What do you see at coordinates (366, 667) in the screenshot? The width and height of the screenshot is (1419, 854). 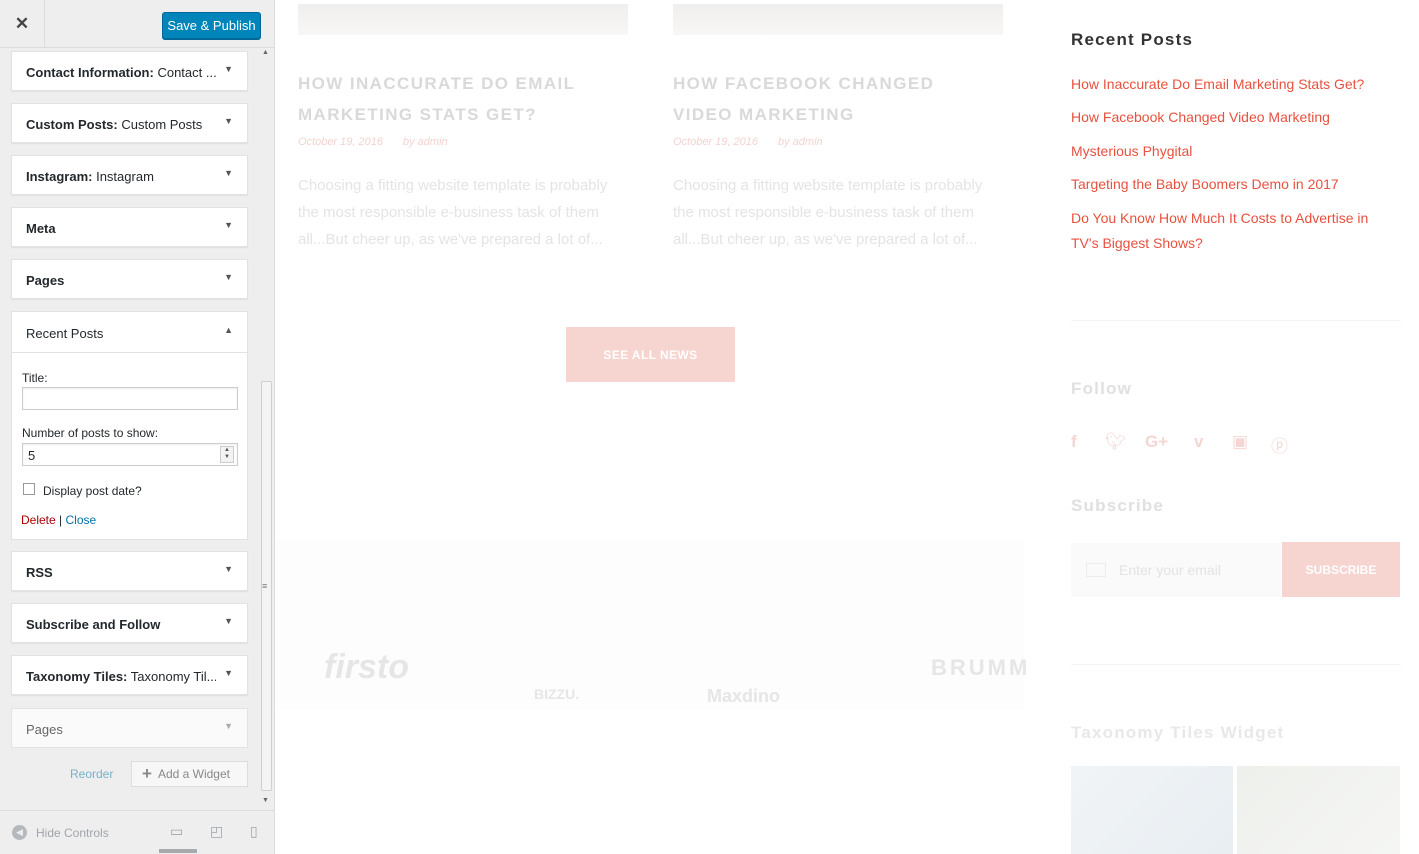 I see `logo-firsto: firsto` at bounding box center [366, 667].